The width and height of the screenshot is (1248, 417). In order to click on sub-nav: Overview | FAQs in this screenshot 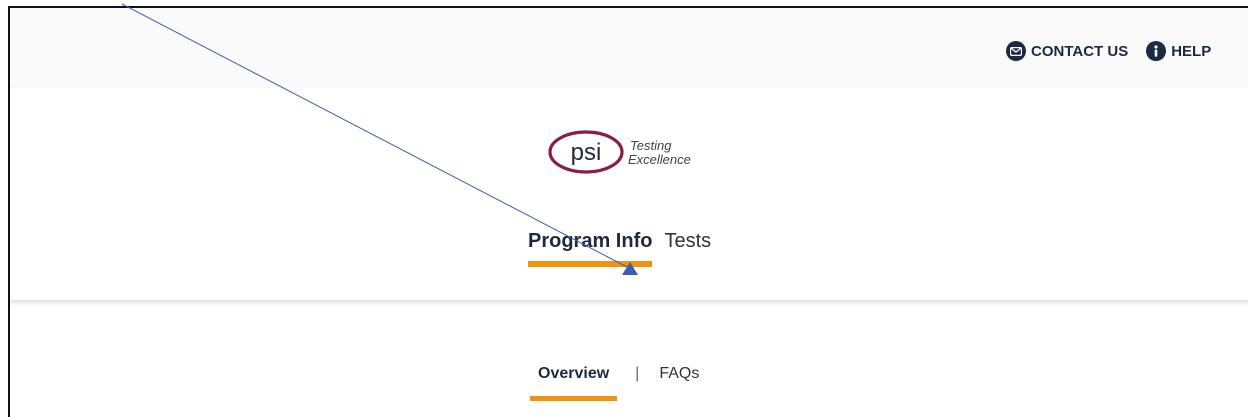, I will do `click(618, 383)`.